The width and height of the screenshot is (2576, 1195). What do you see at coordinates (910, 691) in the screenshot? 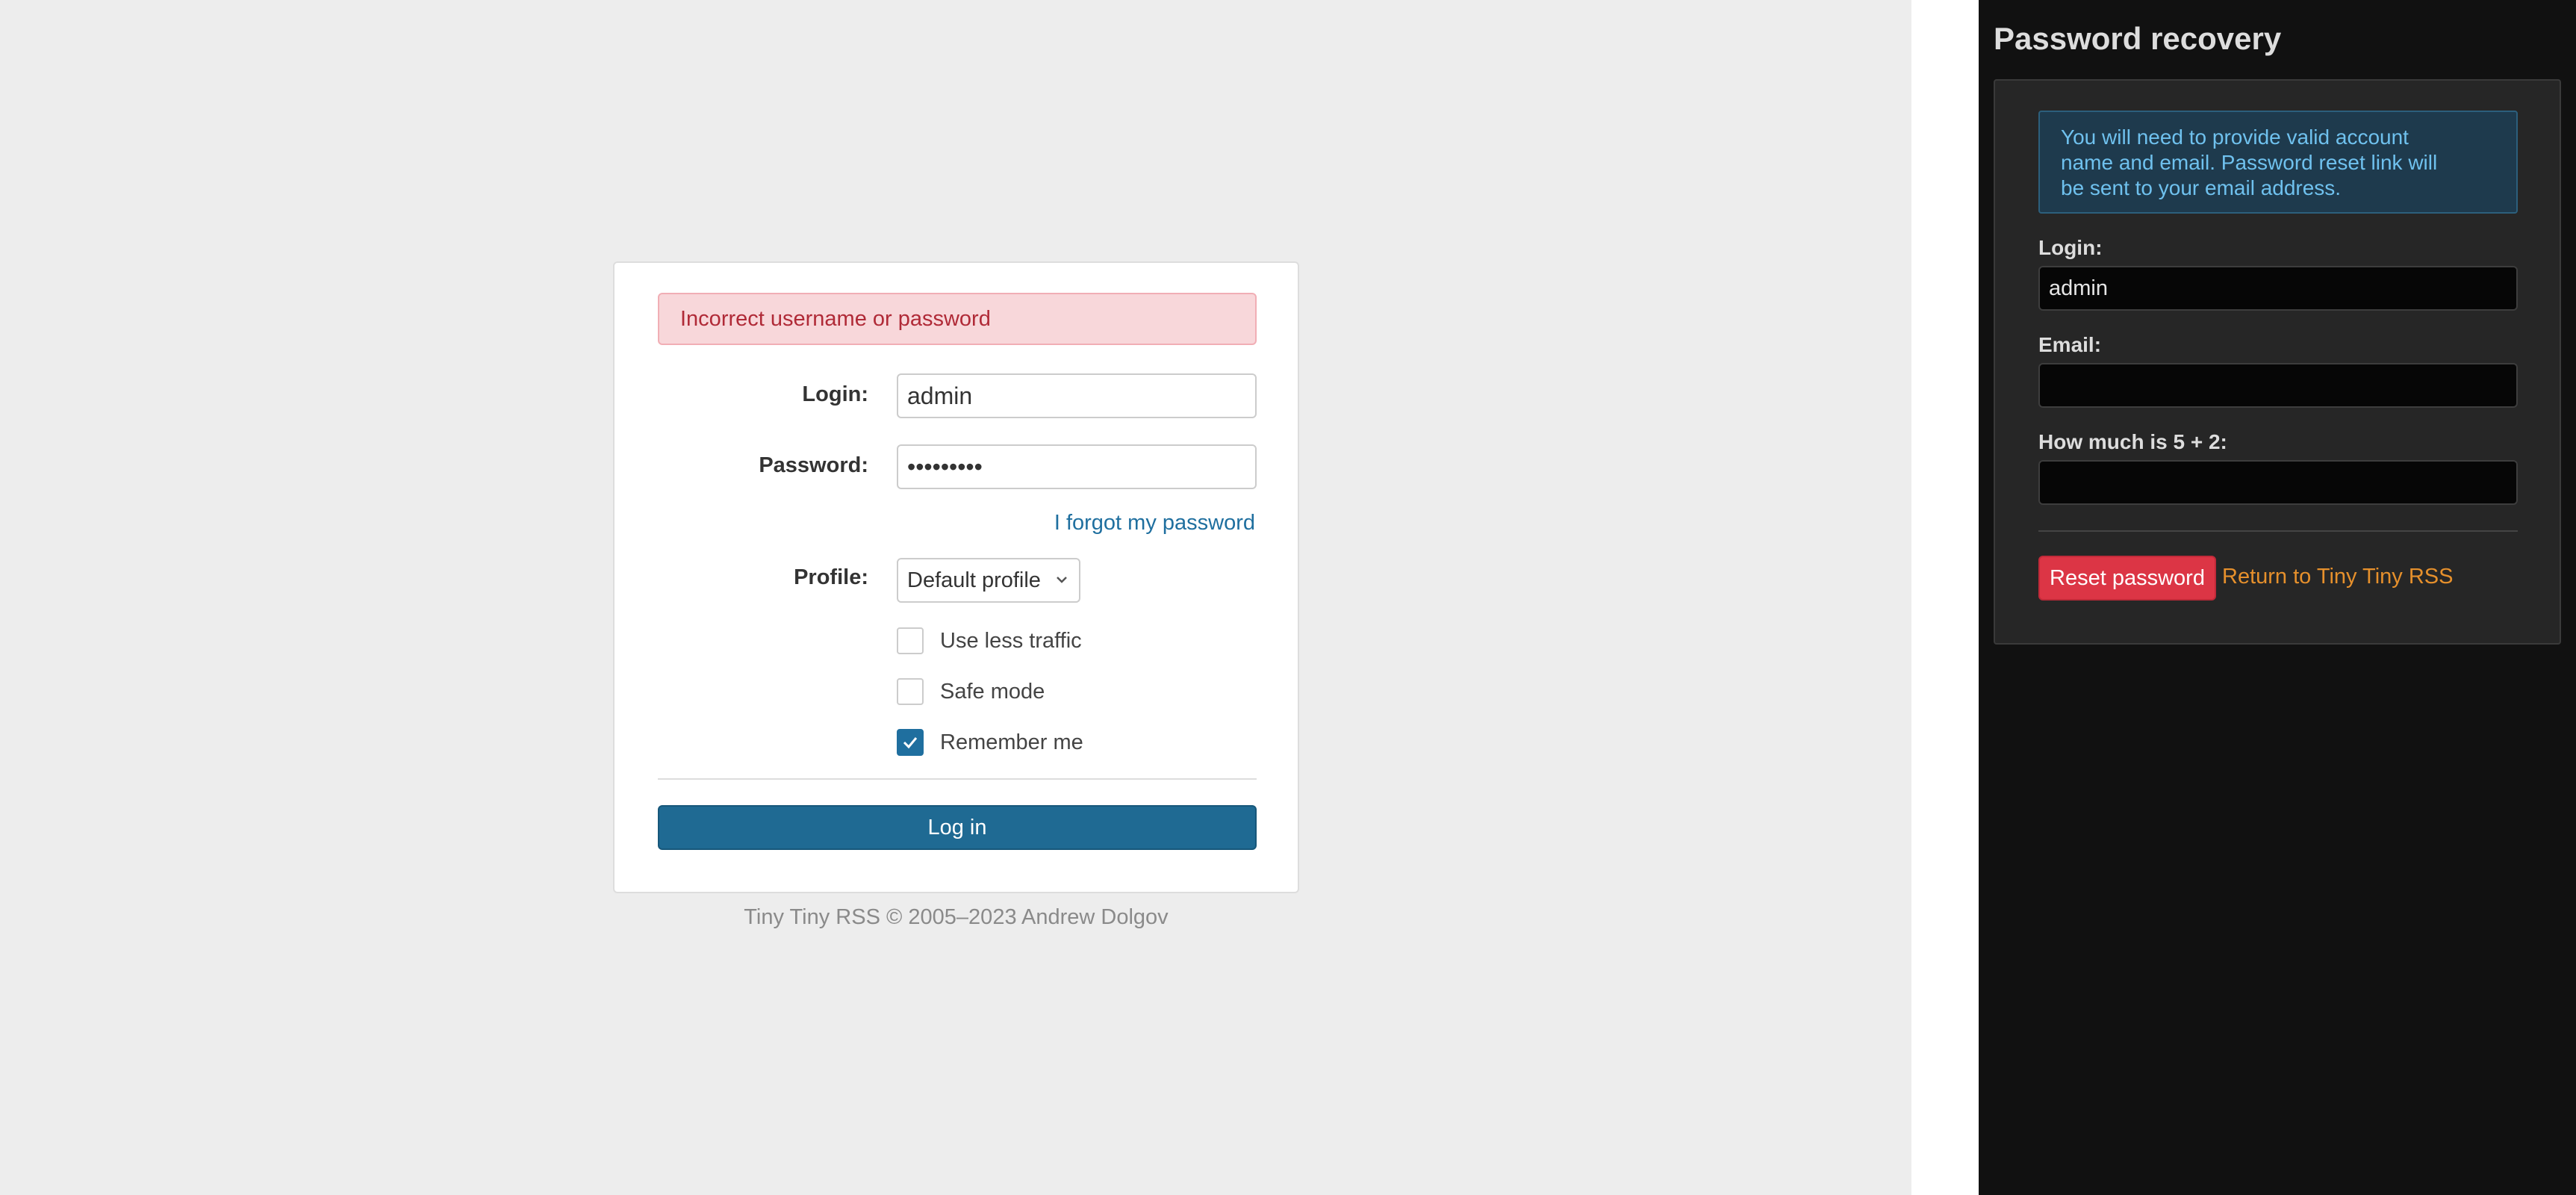
I see `safe-mode-checkbox` at bounding box center [910, 691].